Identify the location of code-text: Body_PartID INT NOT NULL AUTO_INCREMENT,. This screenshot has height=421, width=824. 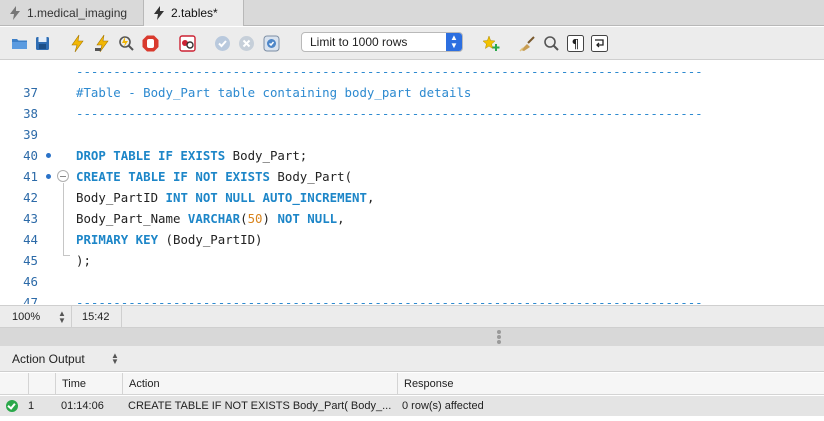
(225, 197).